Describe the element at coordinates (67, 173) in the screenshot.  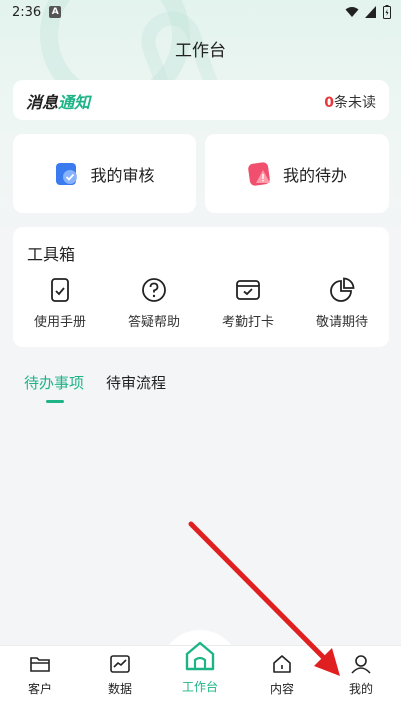
I see `review-shield-icon` at that location.